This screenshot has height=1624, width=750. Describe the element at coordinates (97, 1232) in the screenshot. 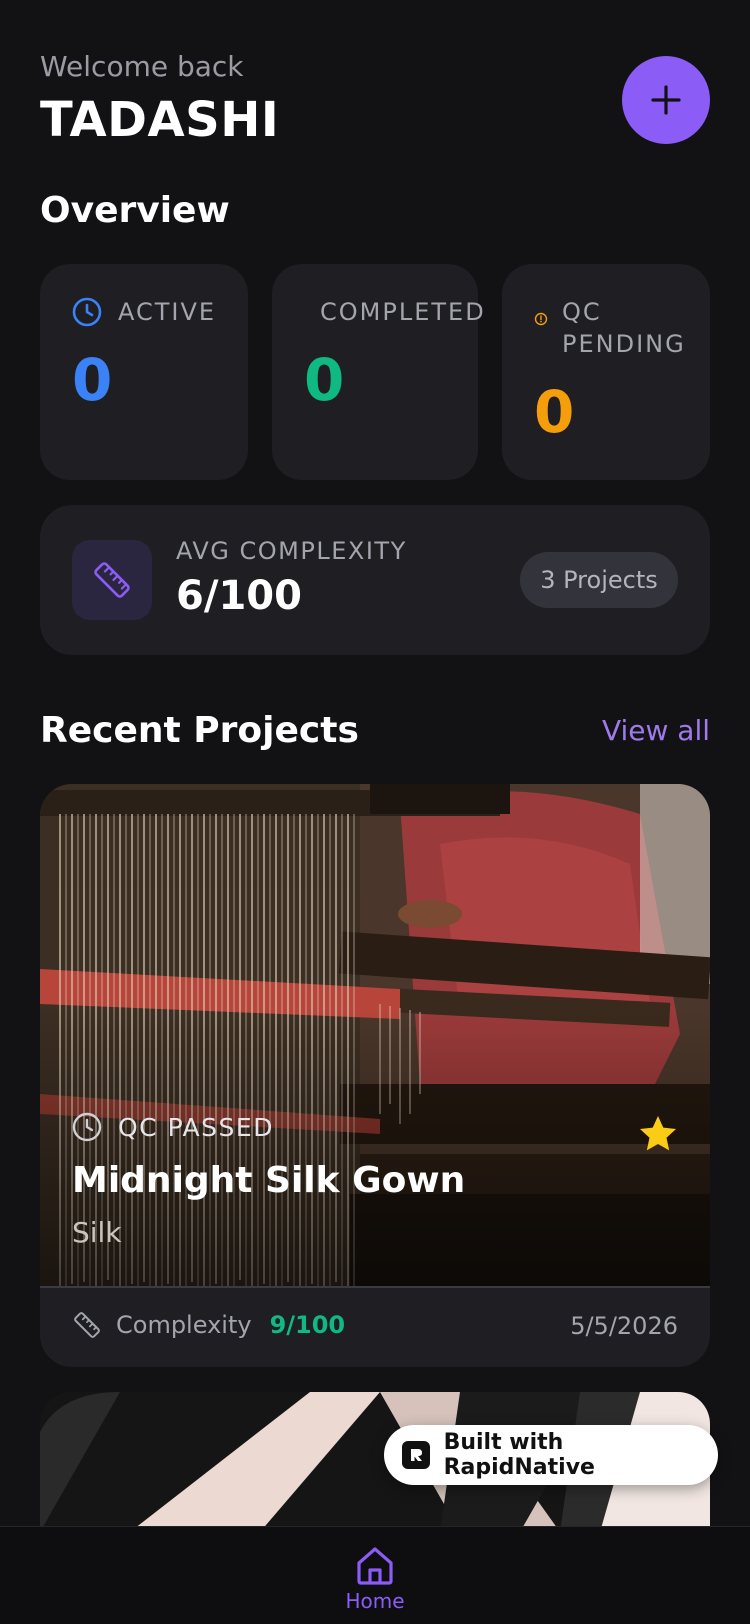

I see `project-material: Silk` at that location.